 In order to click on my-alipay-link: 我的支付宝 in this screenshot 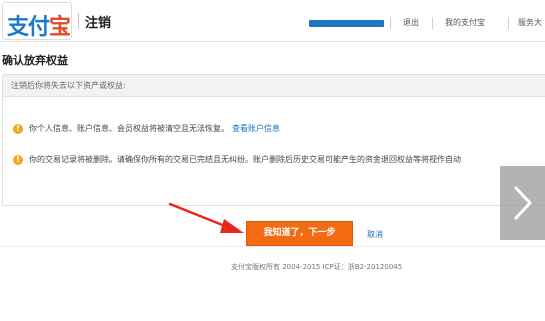, I will do `click(465, 22)`.